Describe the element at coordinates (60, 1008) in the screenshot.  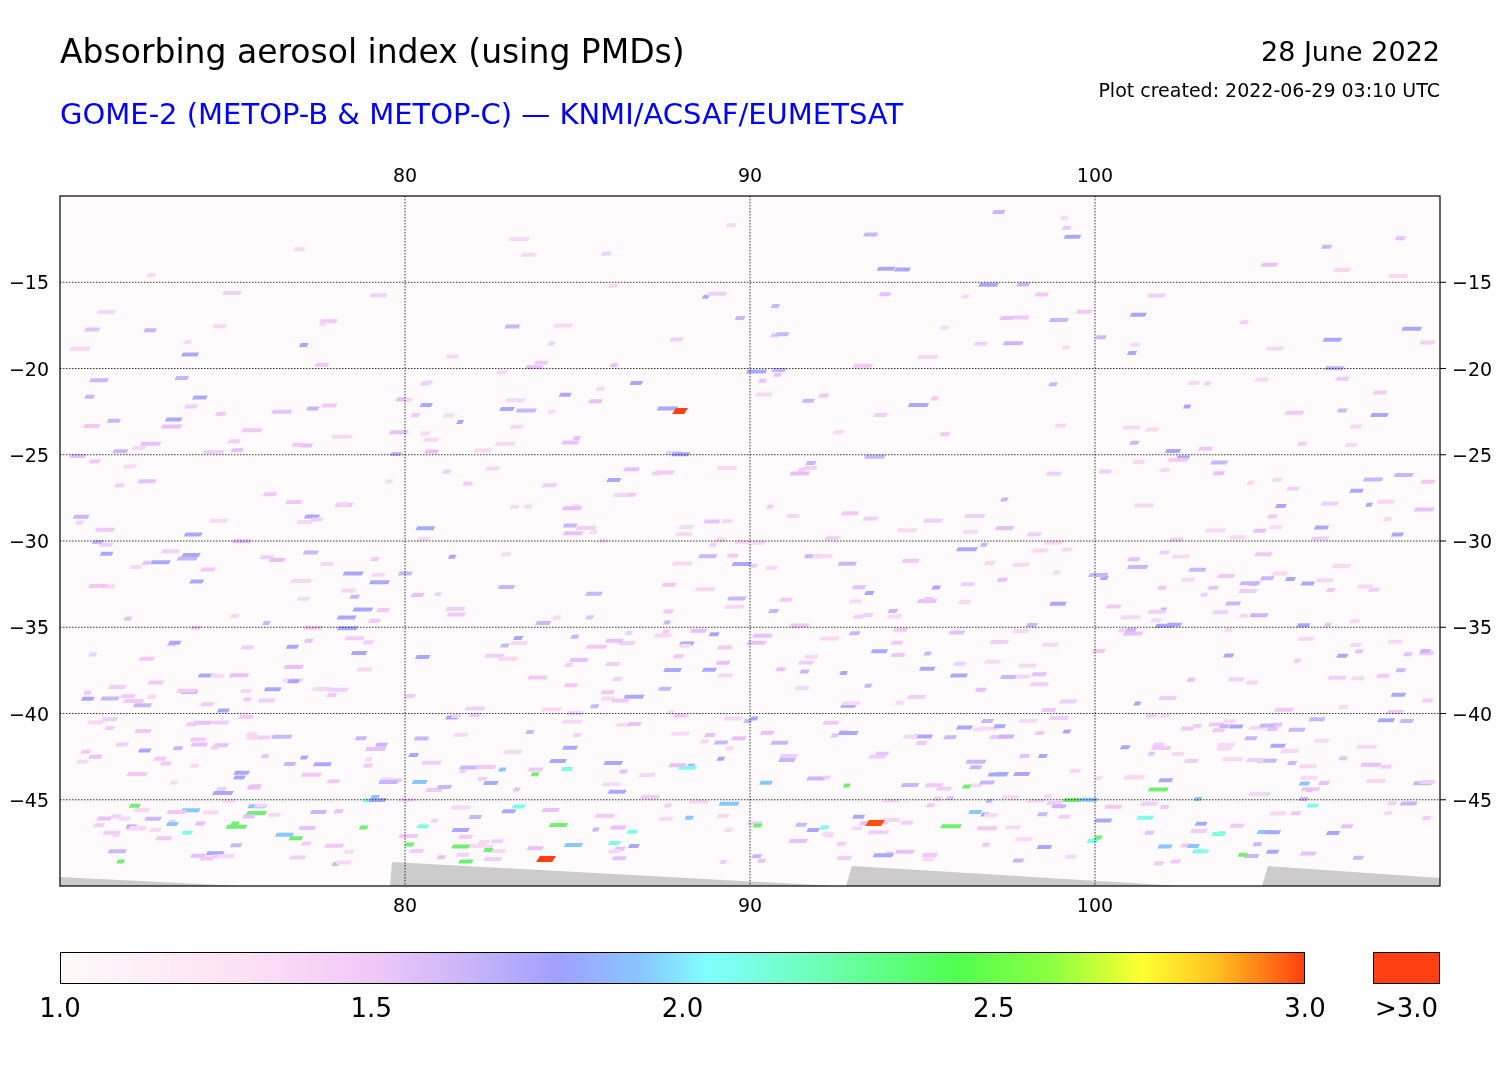
I see `colorbar-label: 1.0` at that location.